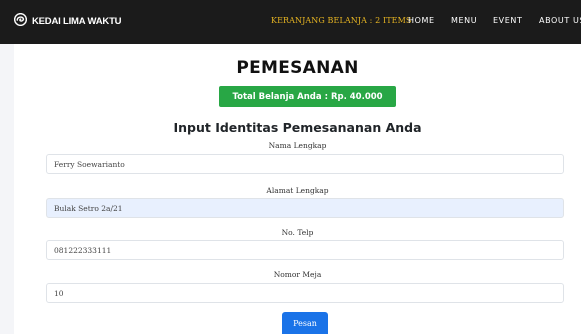 The height and width of the screenshot is (334, 581). I want to click on brand-name: KEDAI LIMA WAKTU, so click(77, 21).